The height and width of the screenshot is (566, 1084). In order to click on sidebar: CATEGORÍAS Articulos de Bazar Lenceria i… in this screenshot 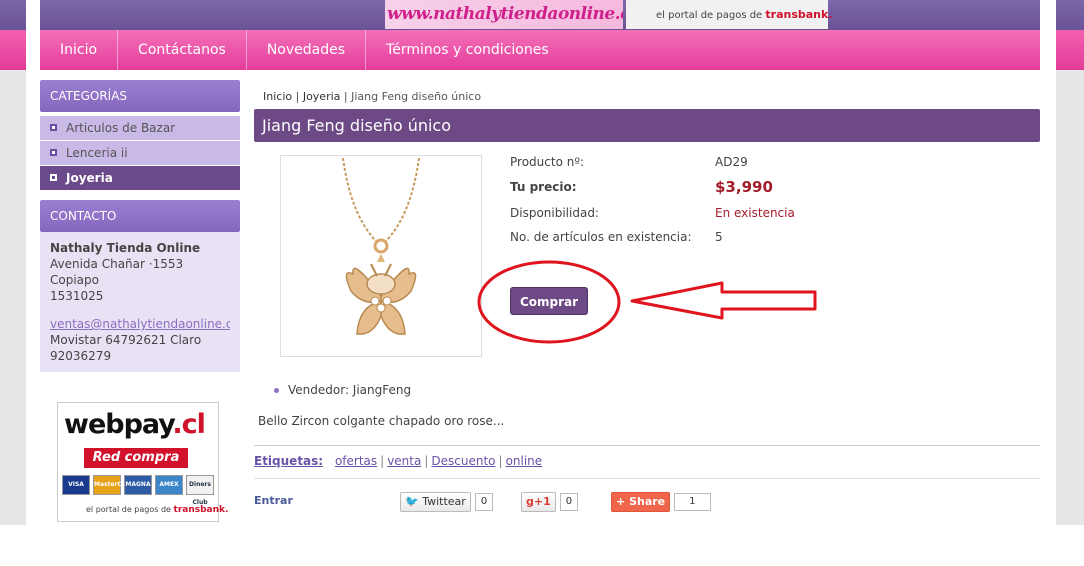, I will do `click(140, 226)`.